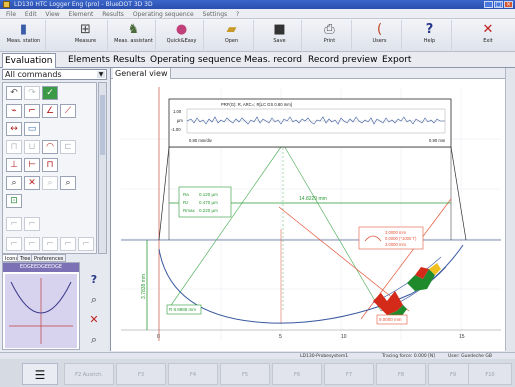 The image size is (515, 387). I want to click on measure-button: ⊞ Measure, so click(86, 35).